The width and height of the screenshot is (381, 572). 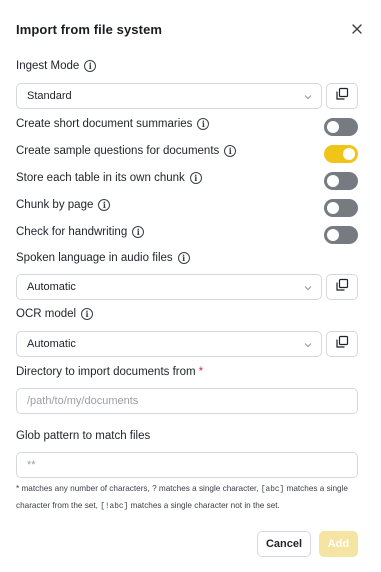 I want to click on ingest-mode-copy-button, so click(x=342, y=96).